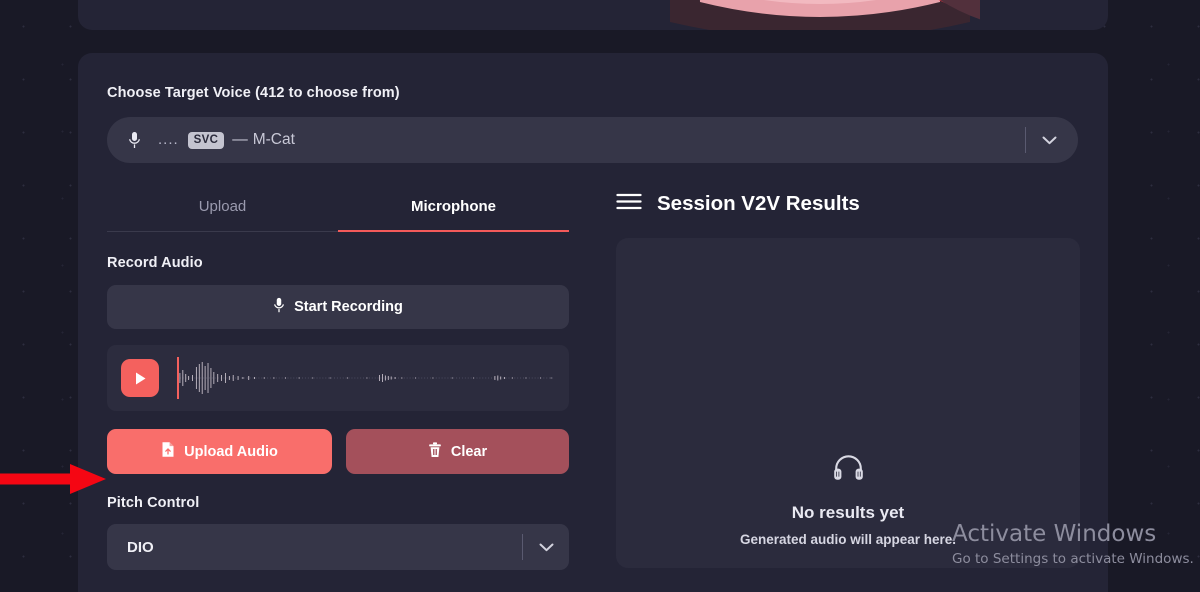 This screenshot has width=1200, height=592. What do you see at coordinates (848, 539) in the screenshot?
I see `empty-results-subtitle: Generated audio will appear here.` at bounding box center [848, 539].